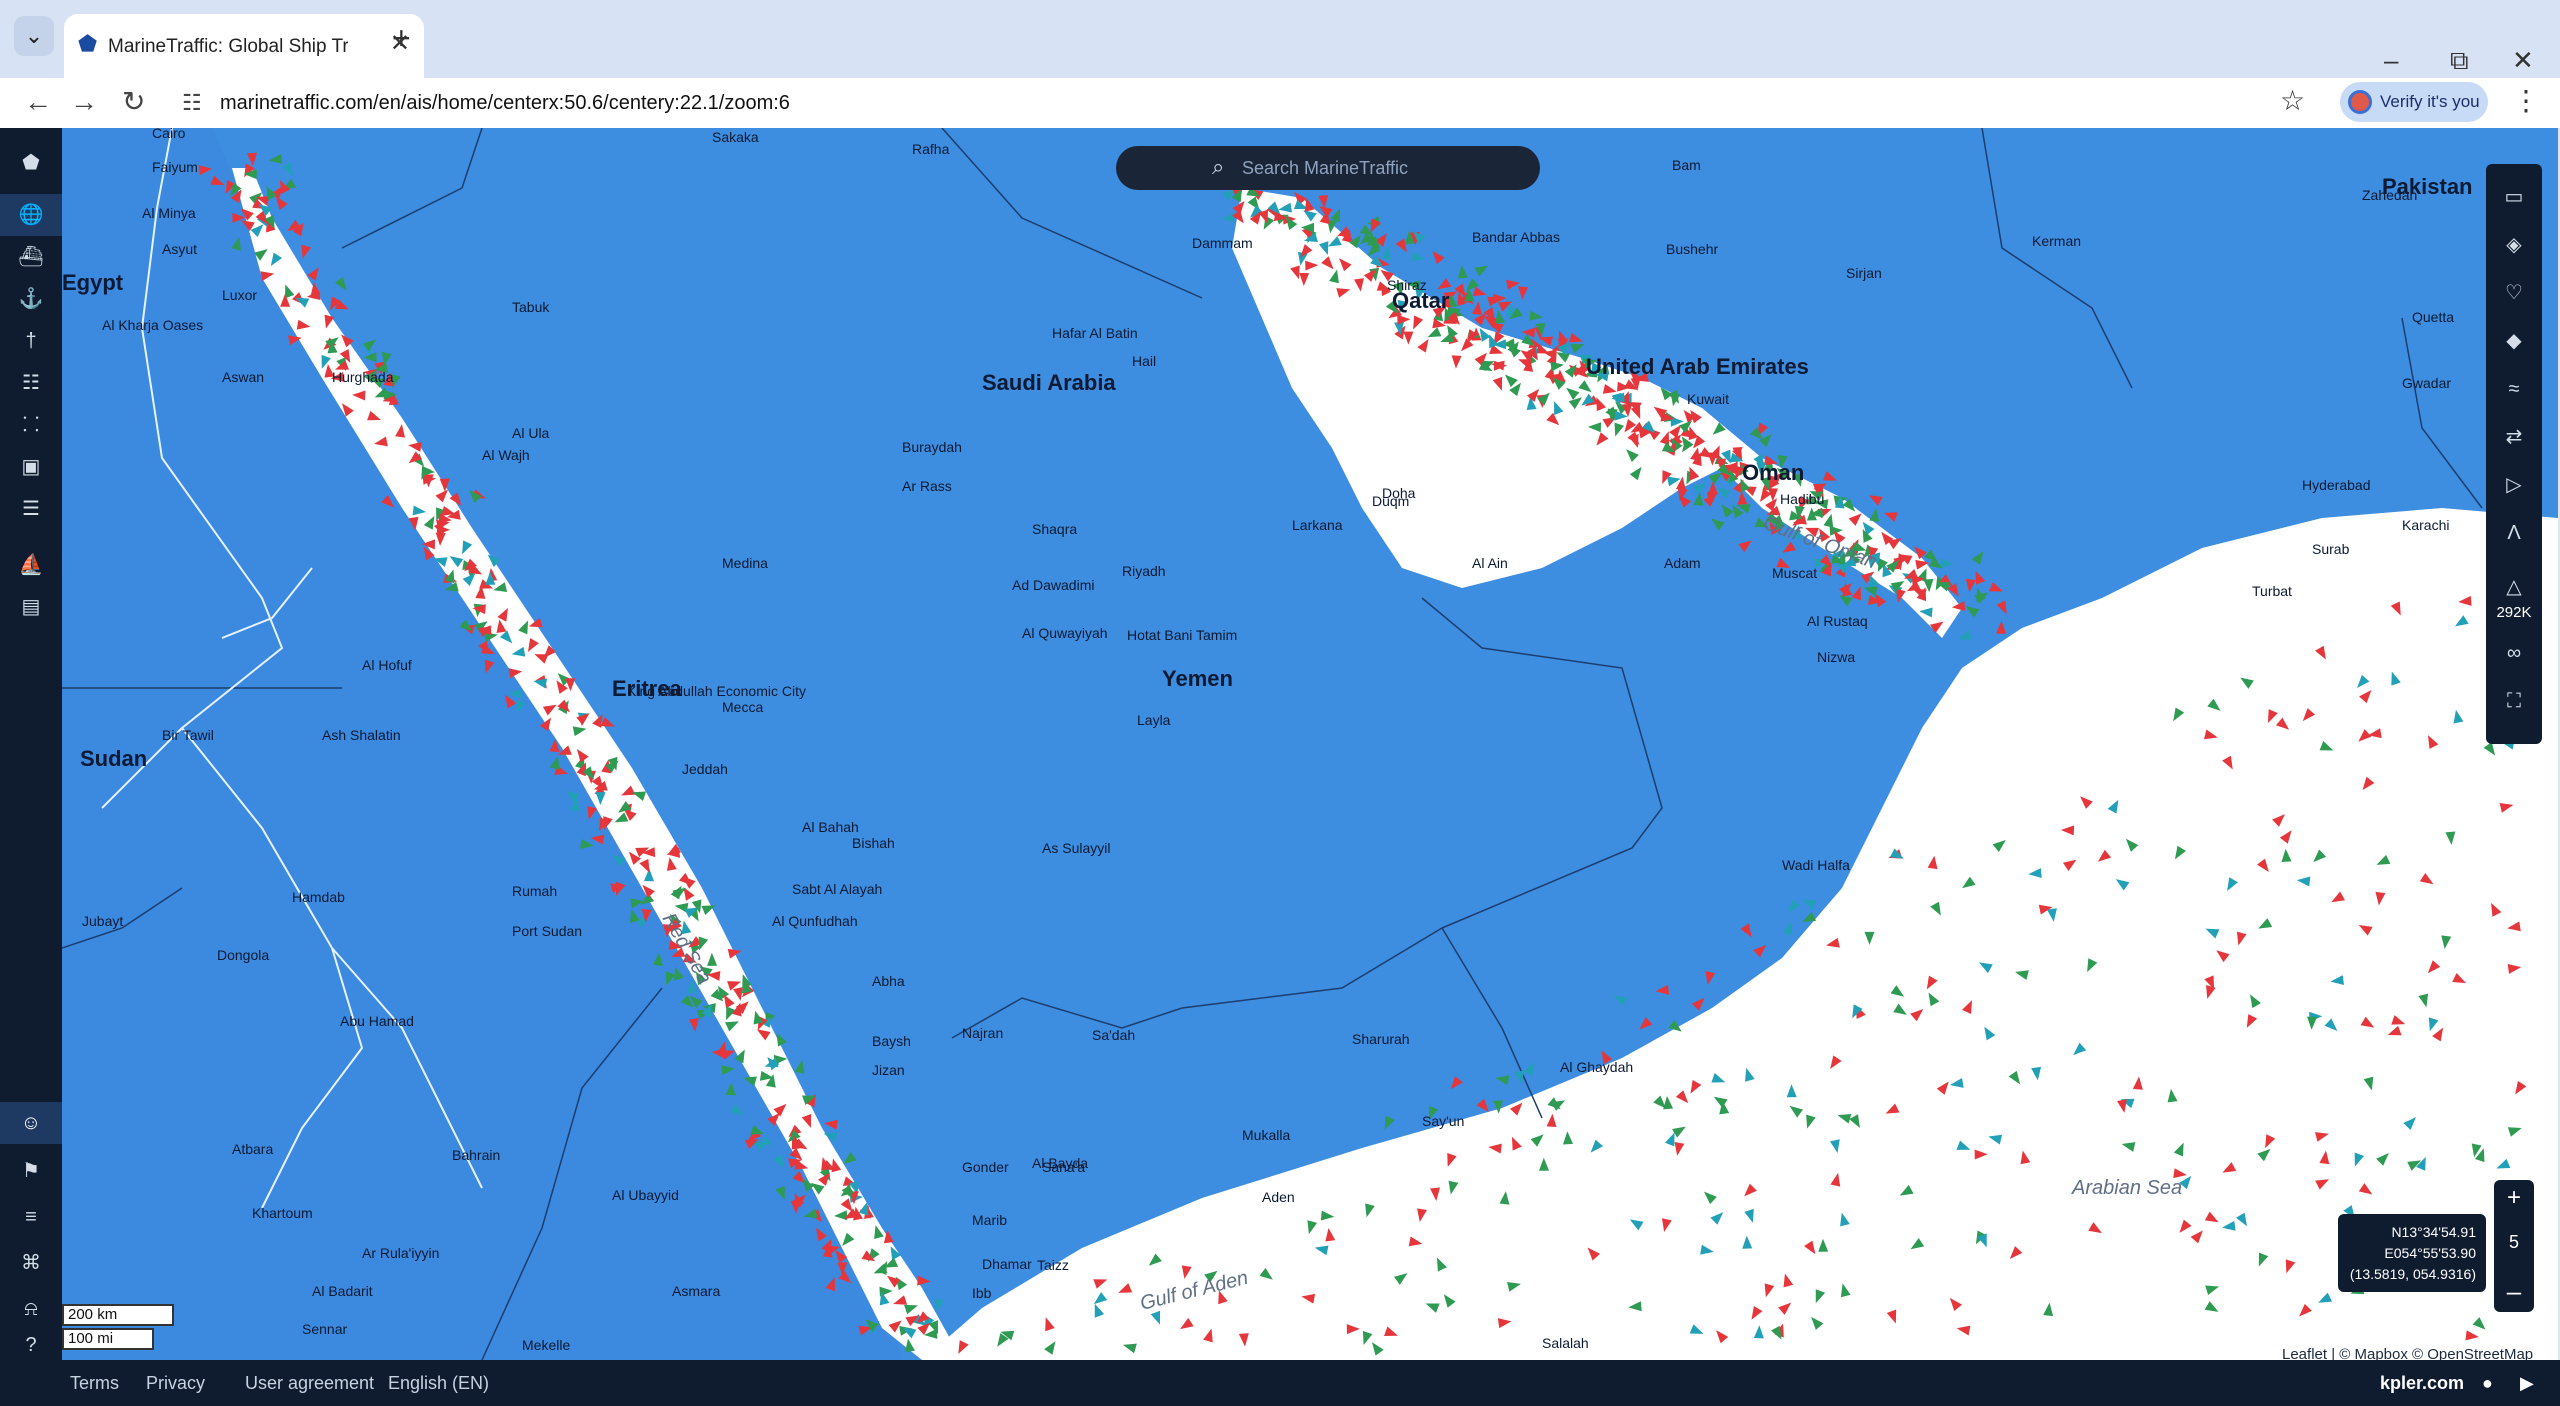 This screenshot has height=1406, width=2560. What do you see at coordinates (387, 665) in the screenshot?
I see `city-label: Al Hofuf` at bounding box center [387, 665].